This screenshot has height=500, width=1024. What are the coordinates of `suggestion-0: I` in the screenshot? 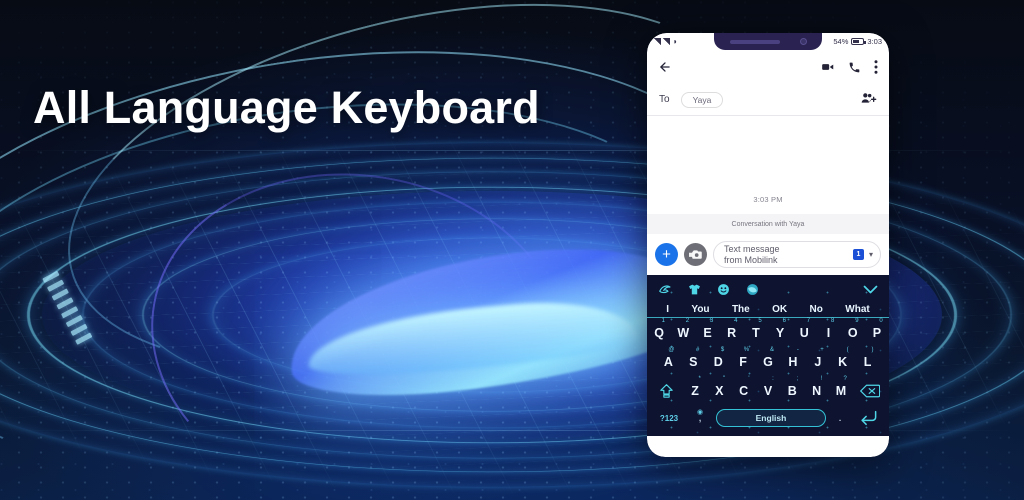 It's located at (667, 309).